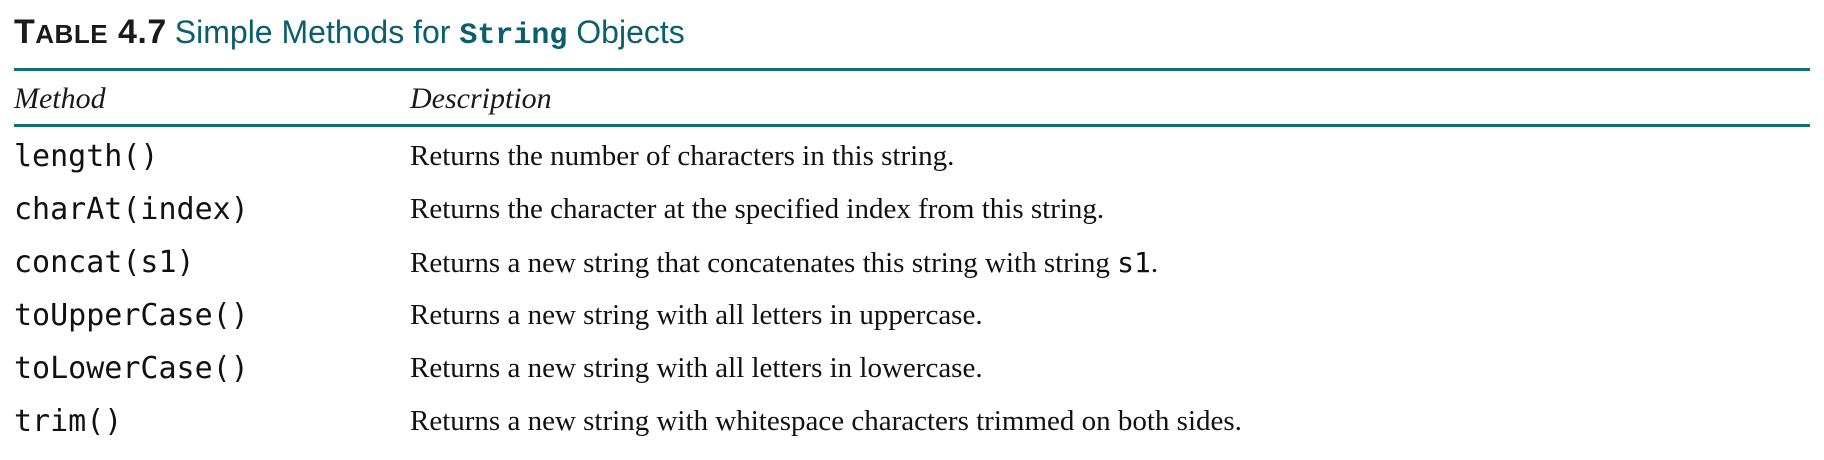  Describe the element at coordinates (68, 421) in the screenshot. I see `method-name: trim()` at that location.